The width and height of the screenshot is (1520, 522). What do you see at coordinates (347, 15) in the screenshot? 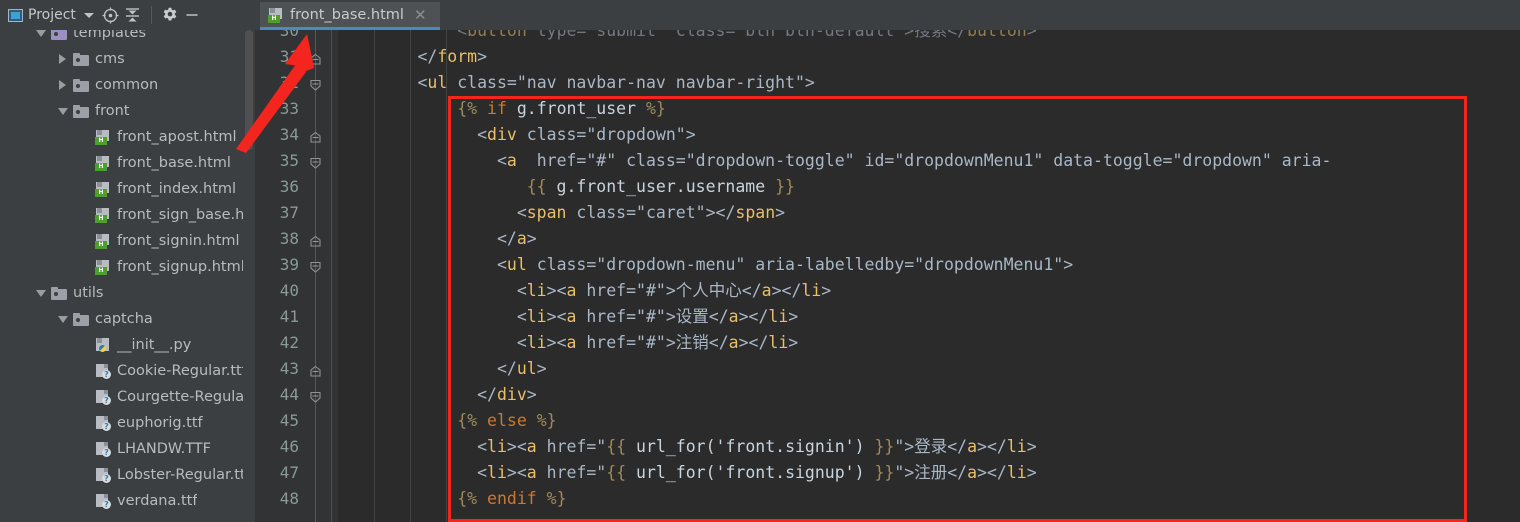
I see `editor-tab-label: front_base.html` at bounding box center [347, 15].